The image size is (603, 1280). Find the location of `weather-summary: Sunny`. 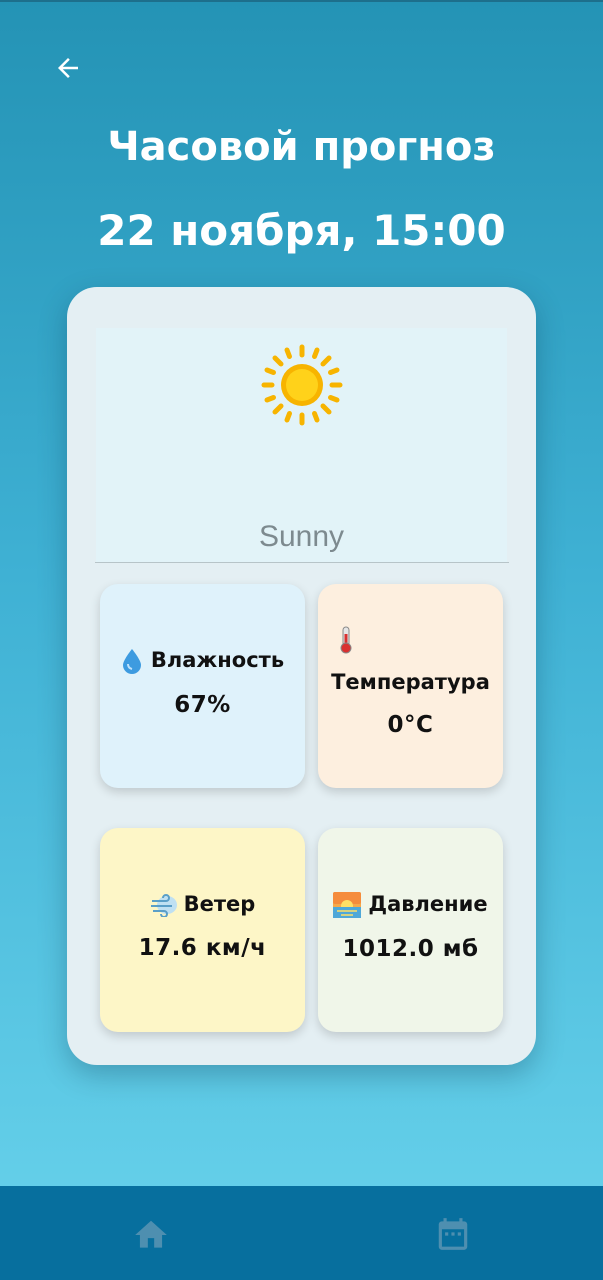

weather-summary: Sunny is located at coordinates (301, 445).